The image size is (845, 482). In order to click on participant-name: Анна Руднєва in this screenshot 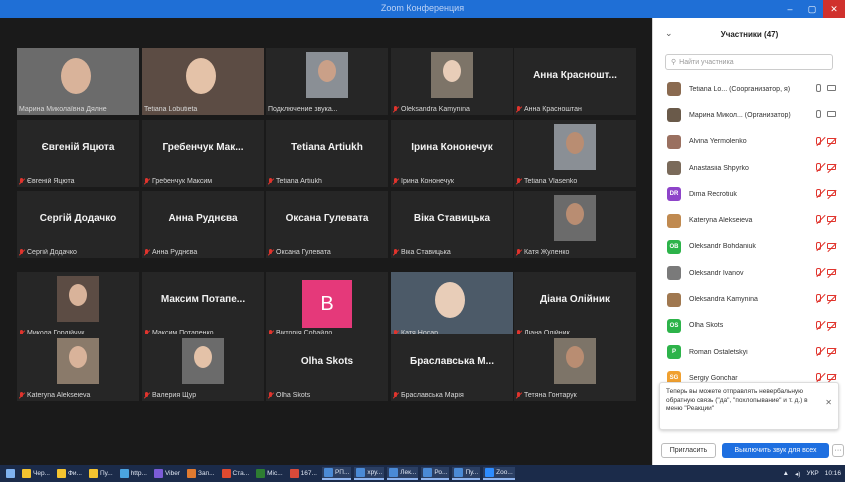, I will do `click(175, 252)`.